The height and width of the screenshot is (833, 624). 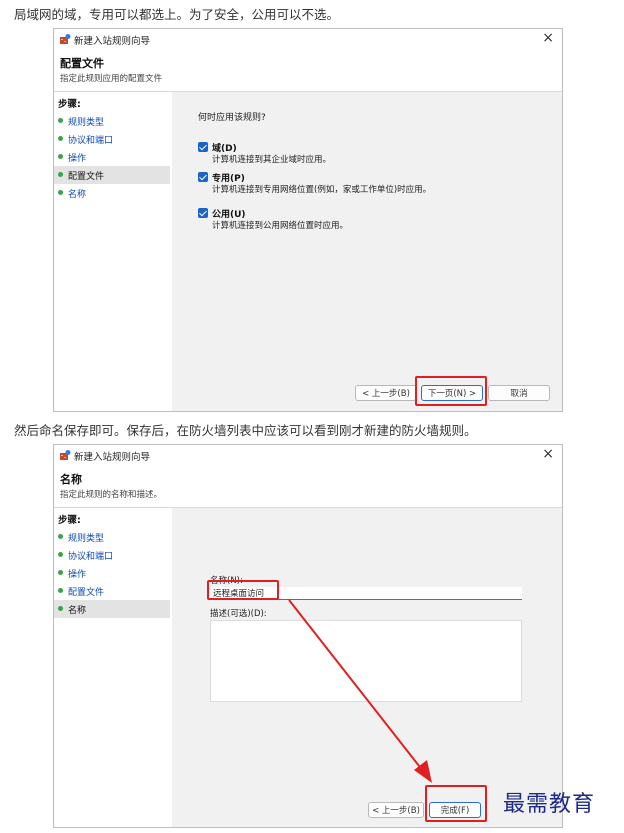 I want to click on description-field-label: 描述(可选)(D):, so click(x=238, y=614).